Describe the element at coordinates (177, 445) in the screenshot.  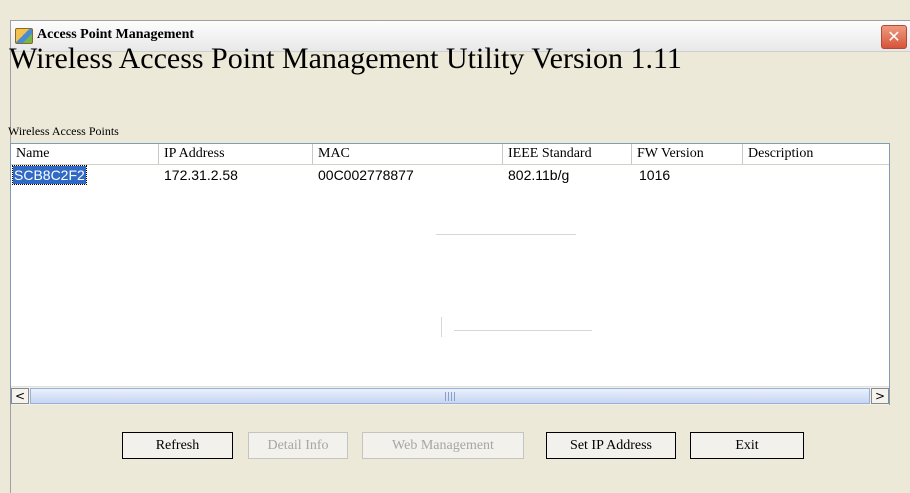
I see `refresh-button: Refresh` at that location.